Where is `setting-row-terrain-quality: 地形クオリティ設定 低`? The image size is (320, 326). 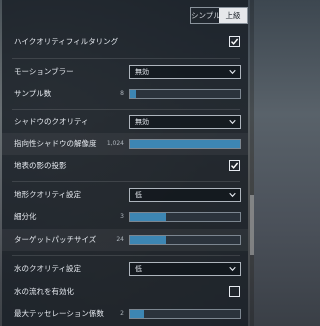 setting-row-terrain-quality: 地形クオリティ設定 低 is located at coordinates (125, 195).